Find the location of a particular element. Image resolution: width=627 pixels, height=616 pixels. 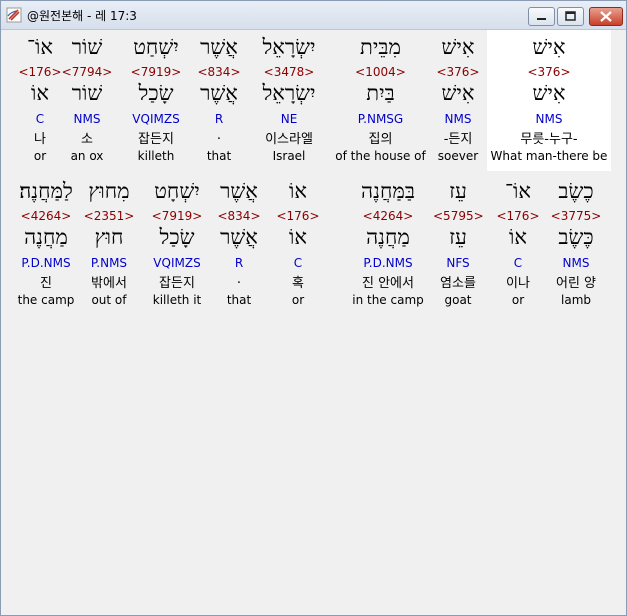

strong-number: <2351> is located at coordinates (109, 216).